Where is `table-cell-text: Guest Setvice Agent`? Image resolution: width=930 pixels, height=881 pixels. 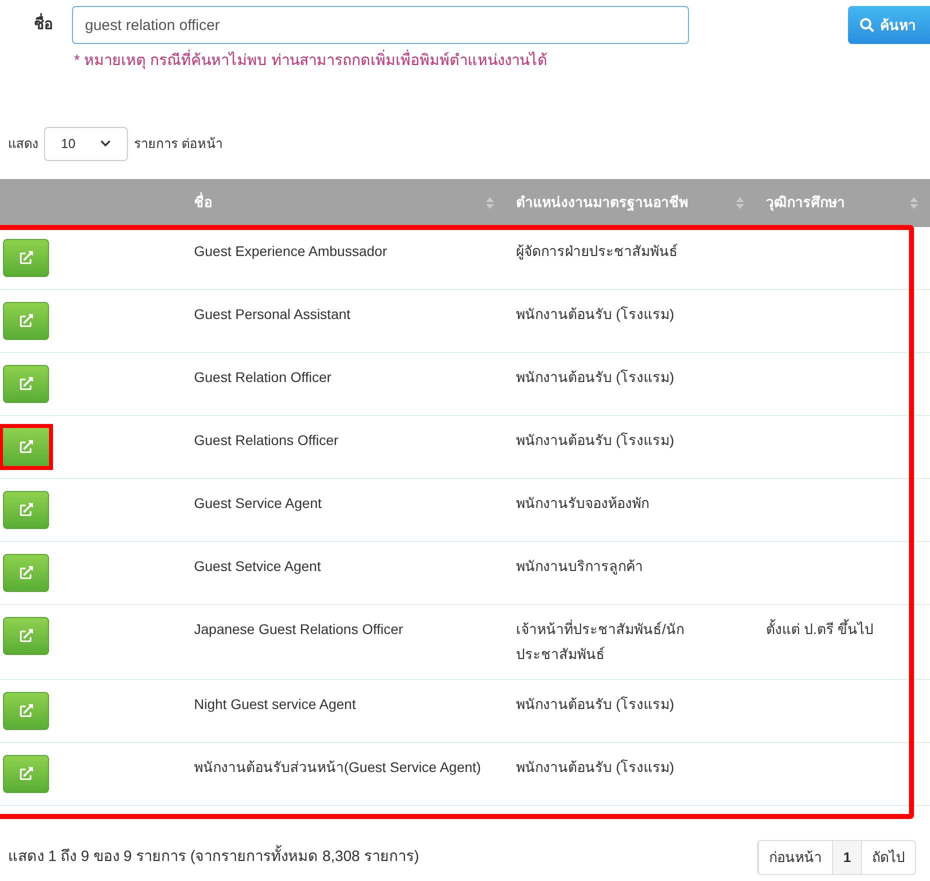 table-cell-text: Guest Setvice Agent is located at coordinates (258, 566).